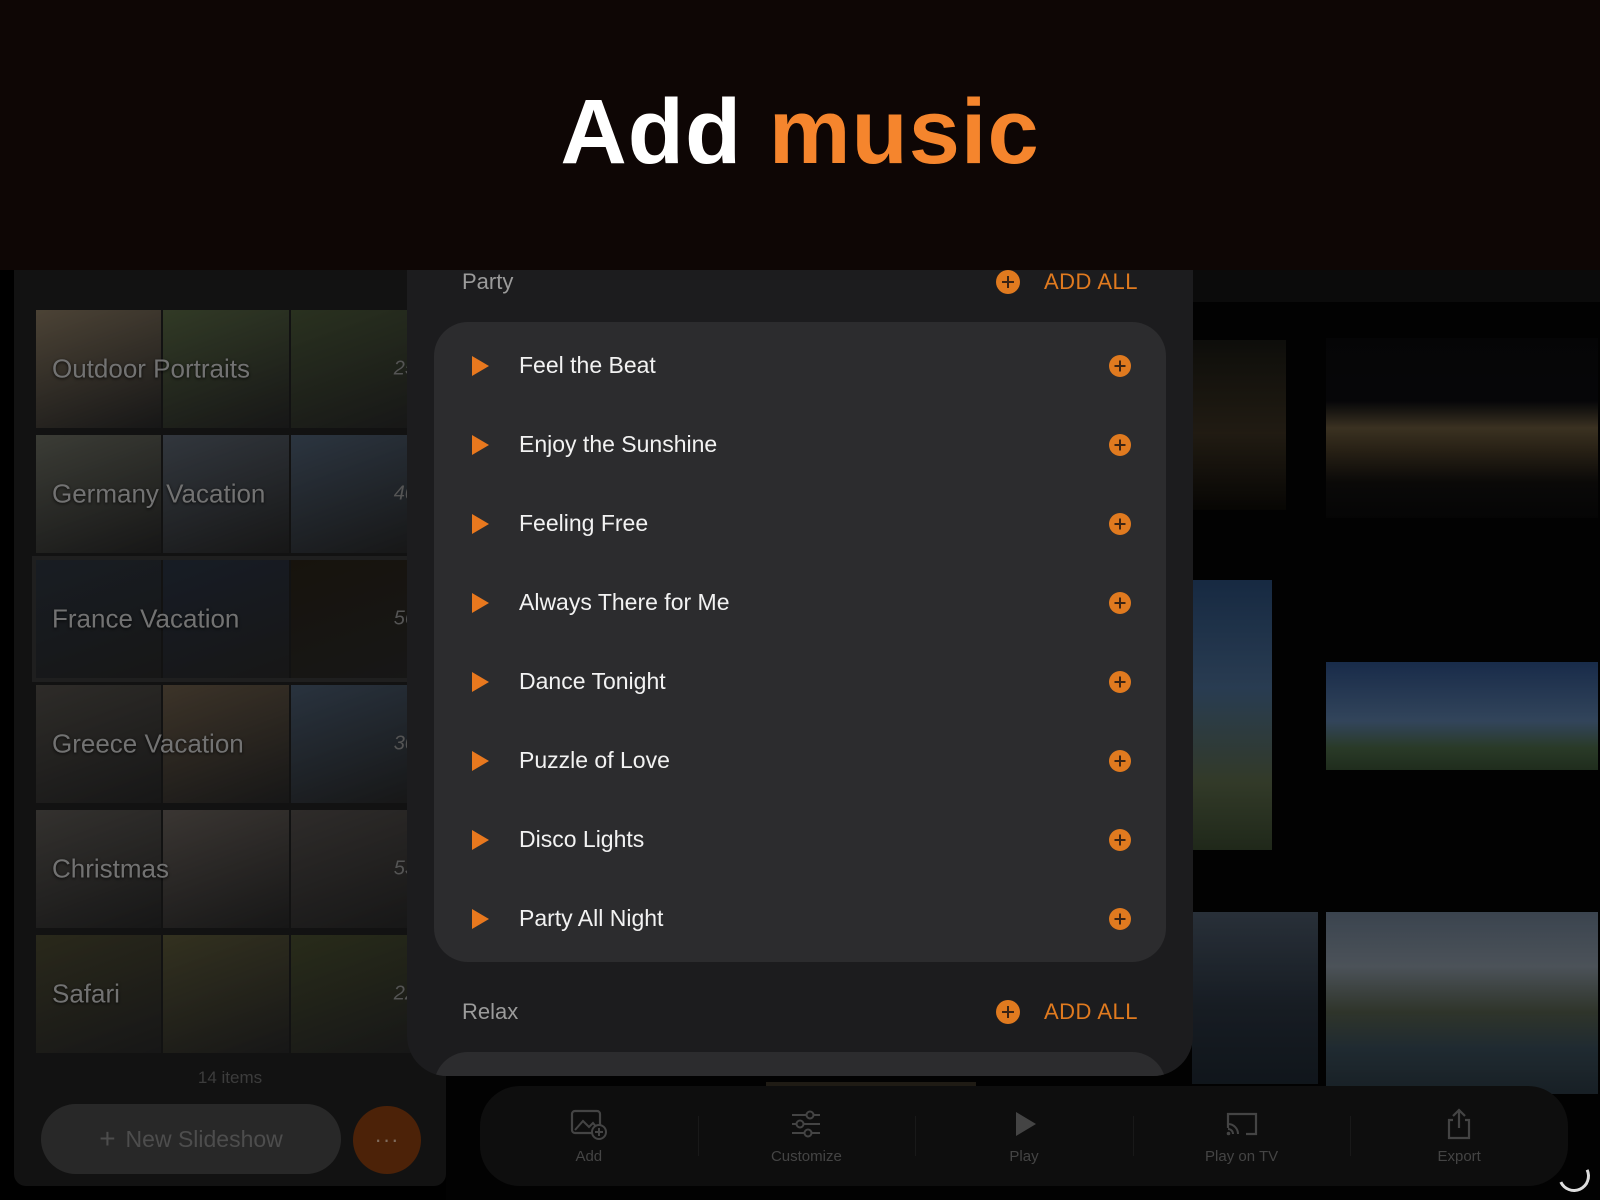  What do you see at coordinates (584, 523) in the screenshot?
I see `track-title: Feeling Free` at bounding box center [584, 523].